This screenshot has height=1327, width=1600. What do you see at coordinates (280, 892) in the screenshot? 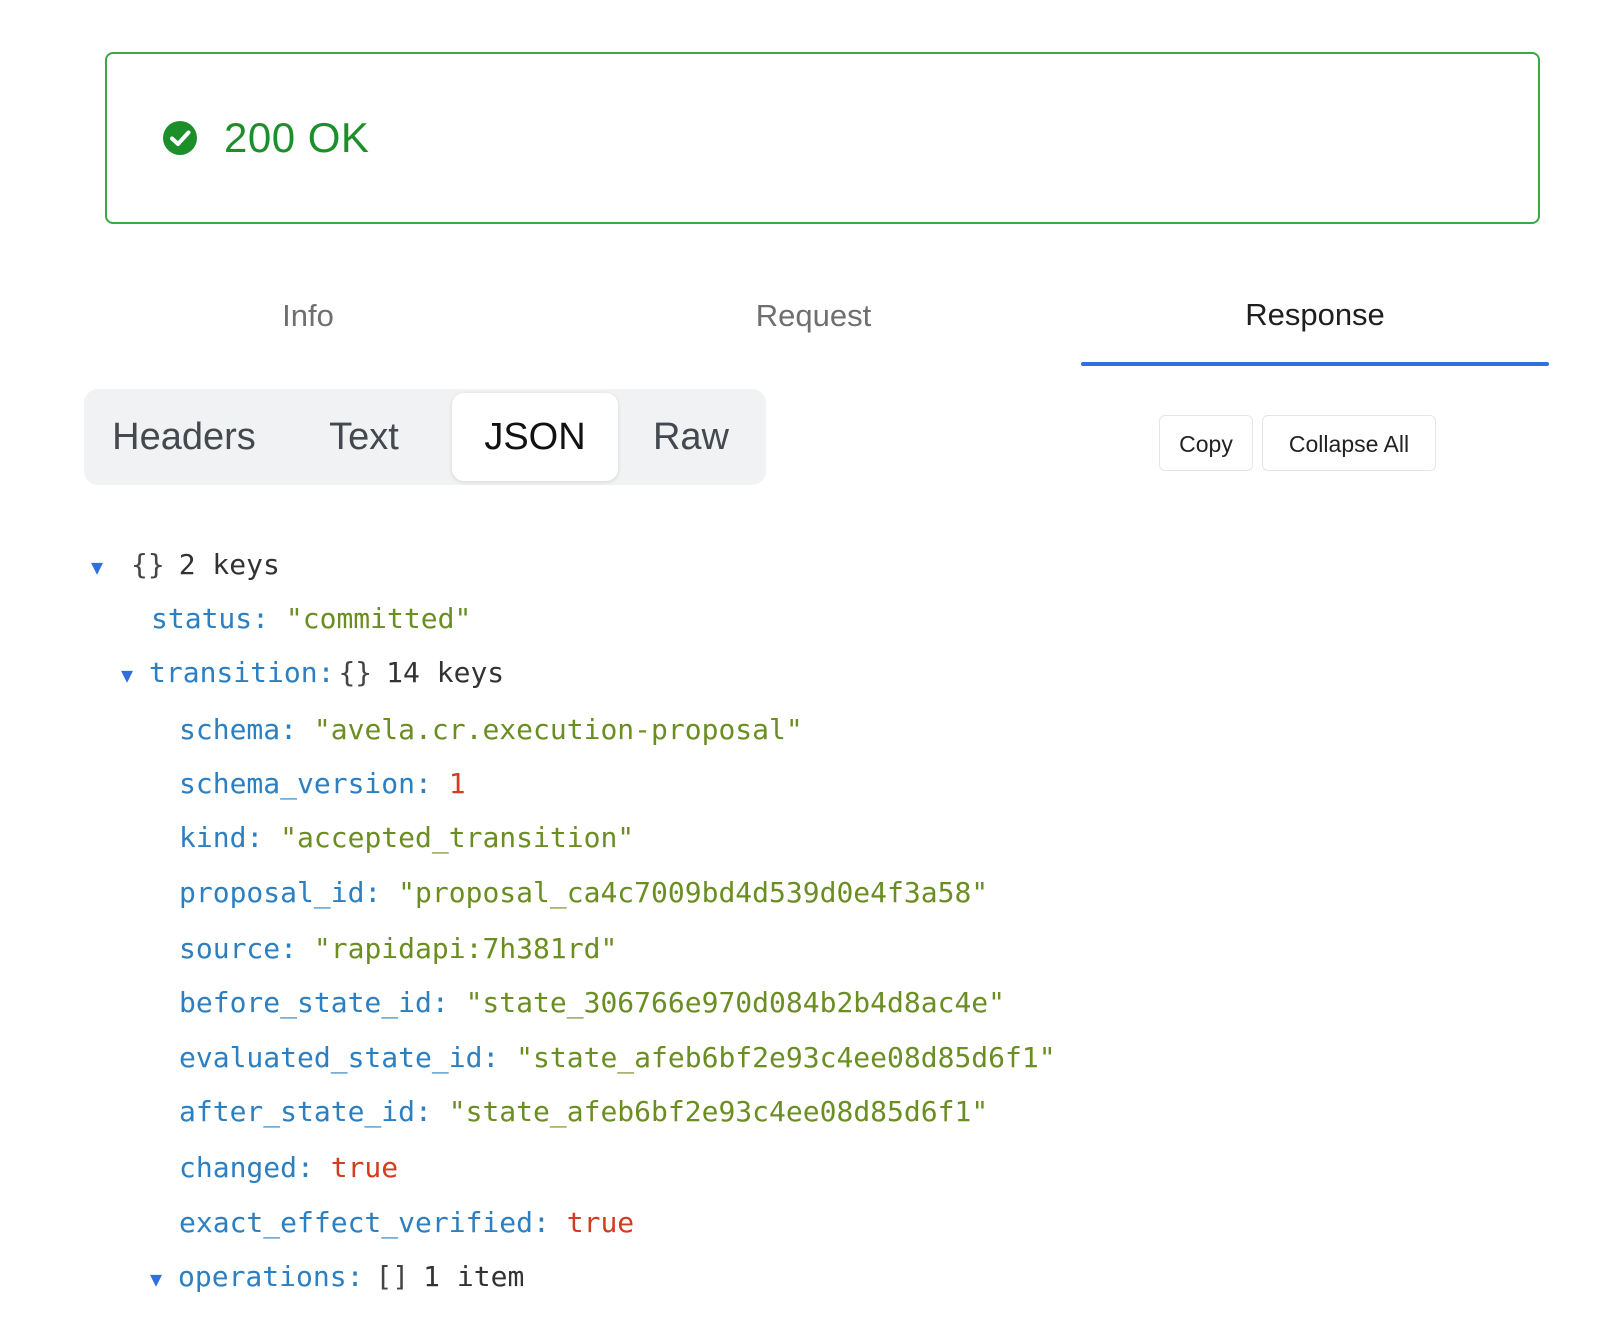
I see `json-key: proposal_id:` at bounding box center [280, 892].